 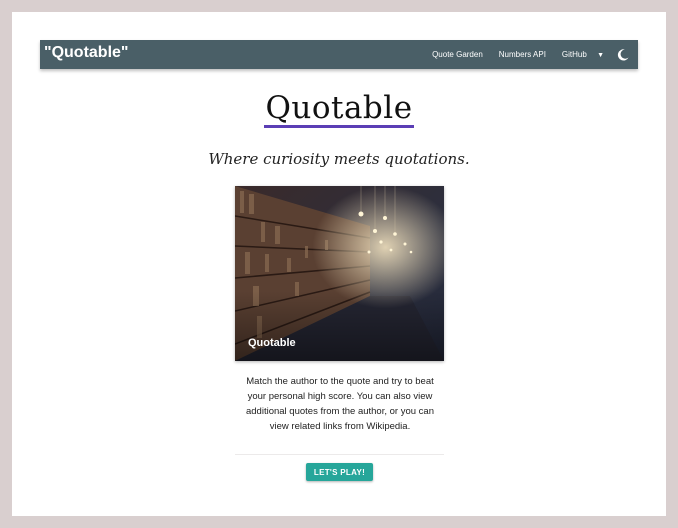 What do you see at coordinates (86, 53) in the screenshot?
I see `brand-logo-link: "Quotable"` at bounding box center [86, 53].